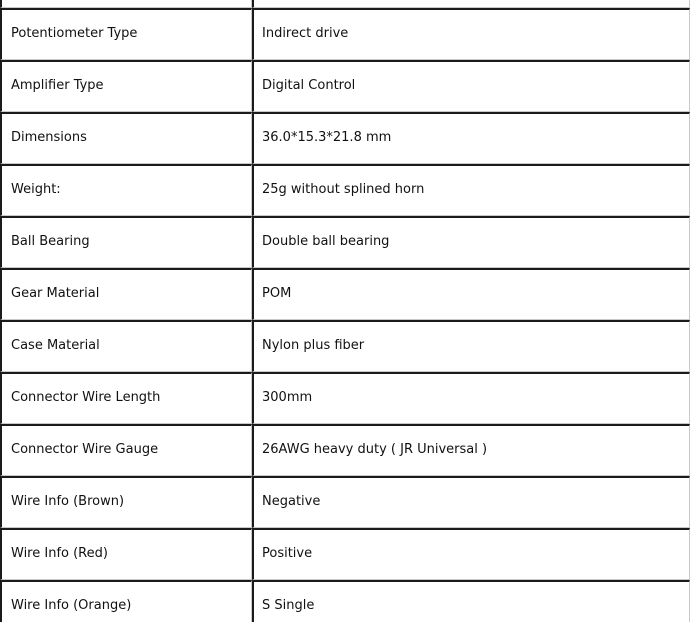 This screenshot has width=700, height=622. Describe the element at coordinates (74, 33) in the screenshot. I see `spec-label-text: Potentiometer Type` at that location.